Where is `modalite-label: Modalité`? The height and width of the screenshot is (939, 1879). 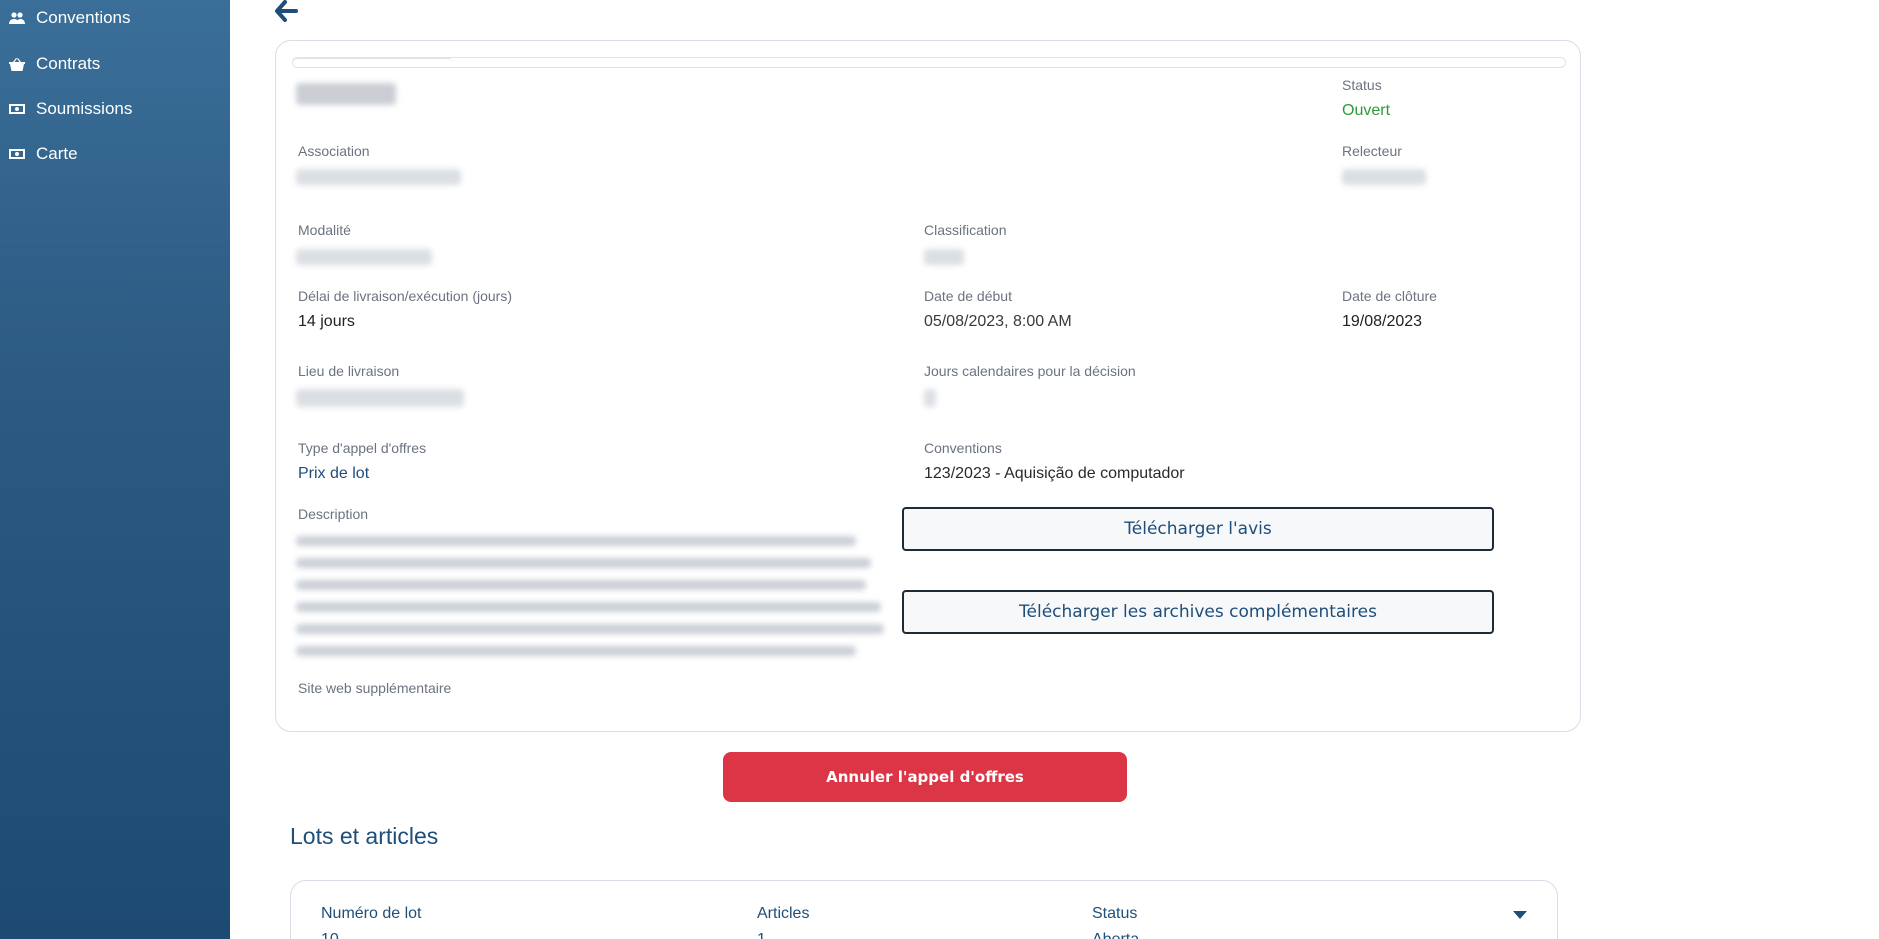
modalite-label: Modalité is located at coordinates (324, 230).